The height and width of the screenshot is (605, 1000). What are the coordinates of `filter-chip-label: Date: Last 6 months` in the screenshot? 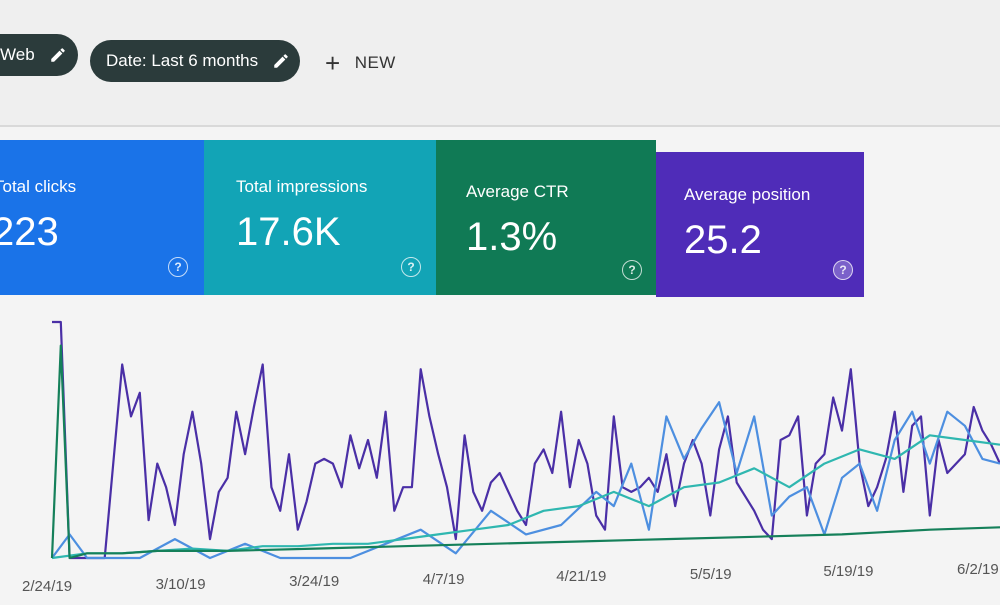 It's located at (182, 60).